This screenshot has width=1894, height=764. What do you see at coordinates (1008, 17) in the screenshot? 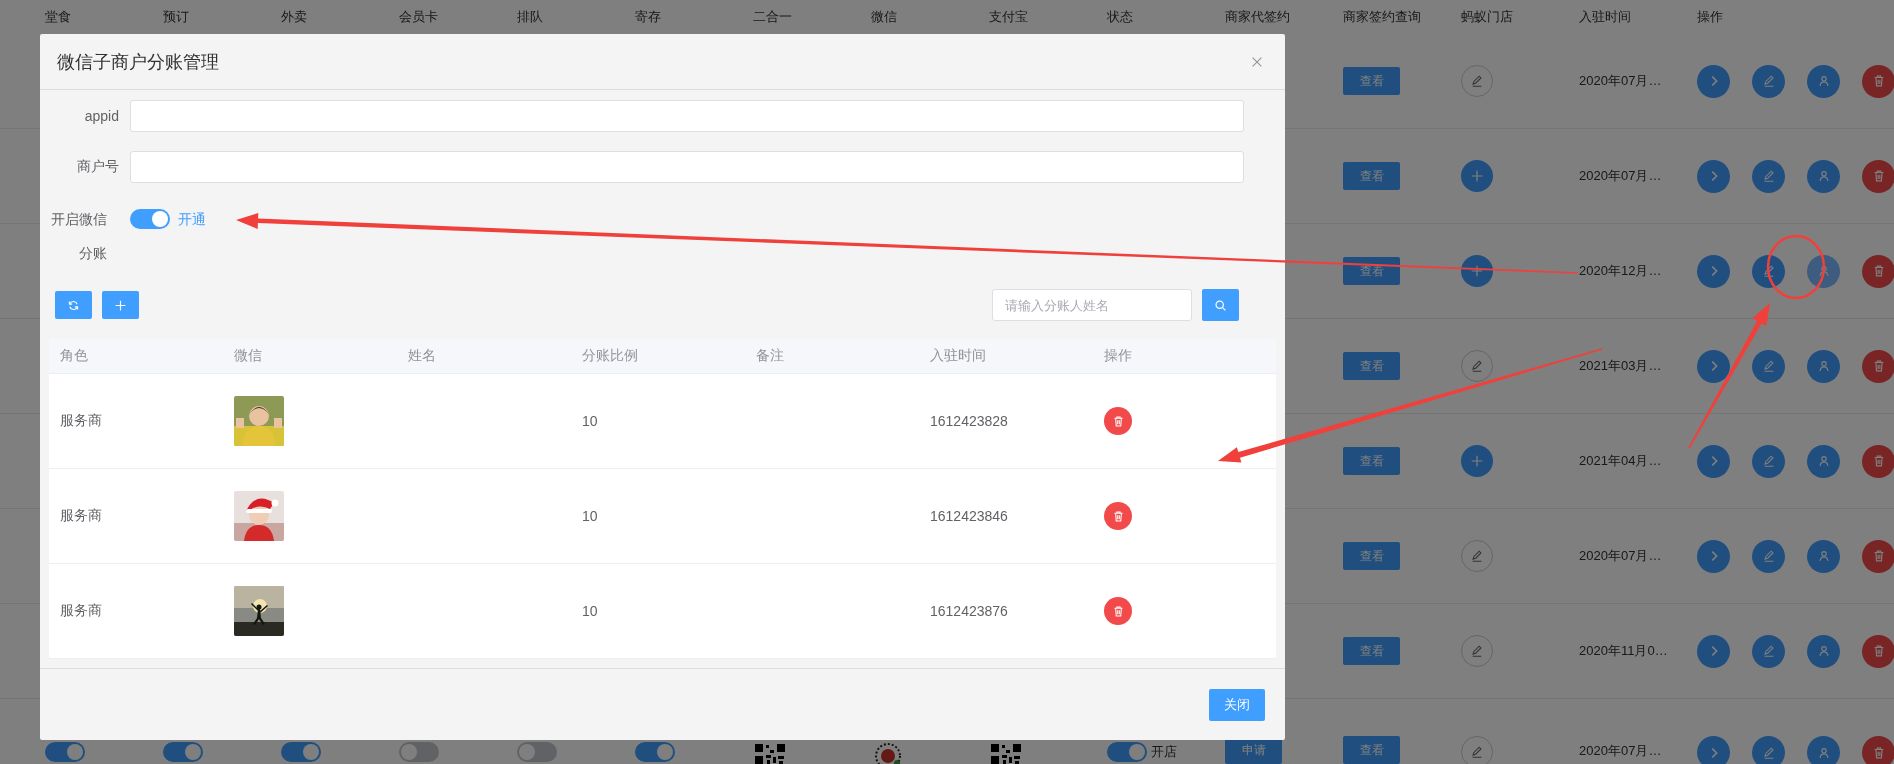
I see `column-header: 支付宝` at bounding box center [1008, 17].